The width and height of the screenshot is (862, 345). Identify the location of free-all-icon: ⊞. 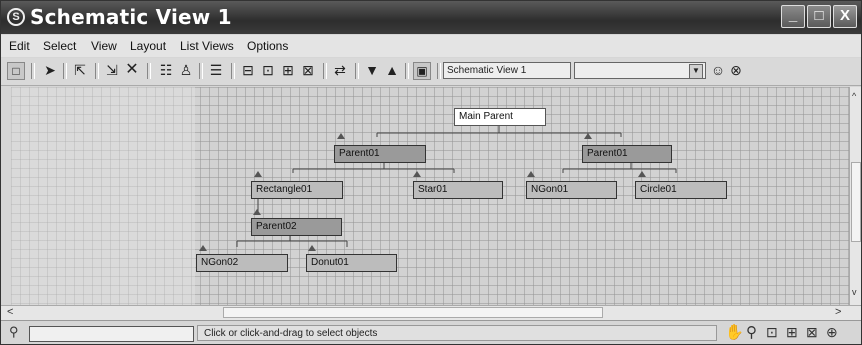
(288, 71).